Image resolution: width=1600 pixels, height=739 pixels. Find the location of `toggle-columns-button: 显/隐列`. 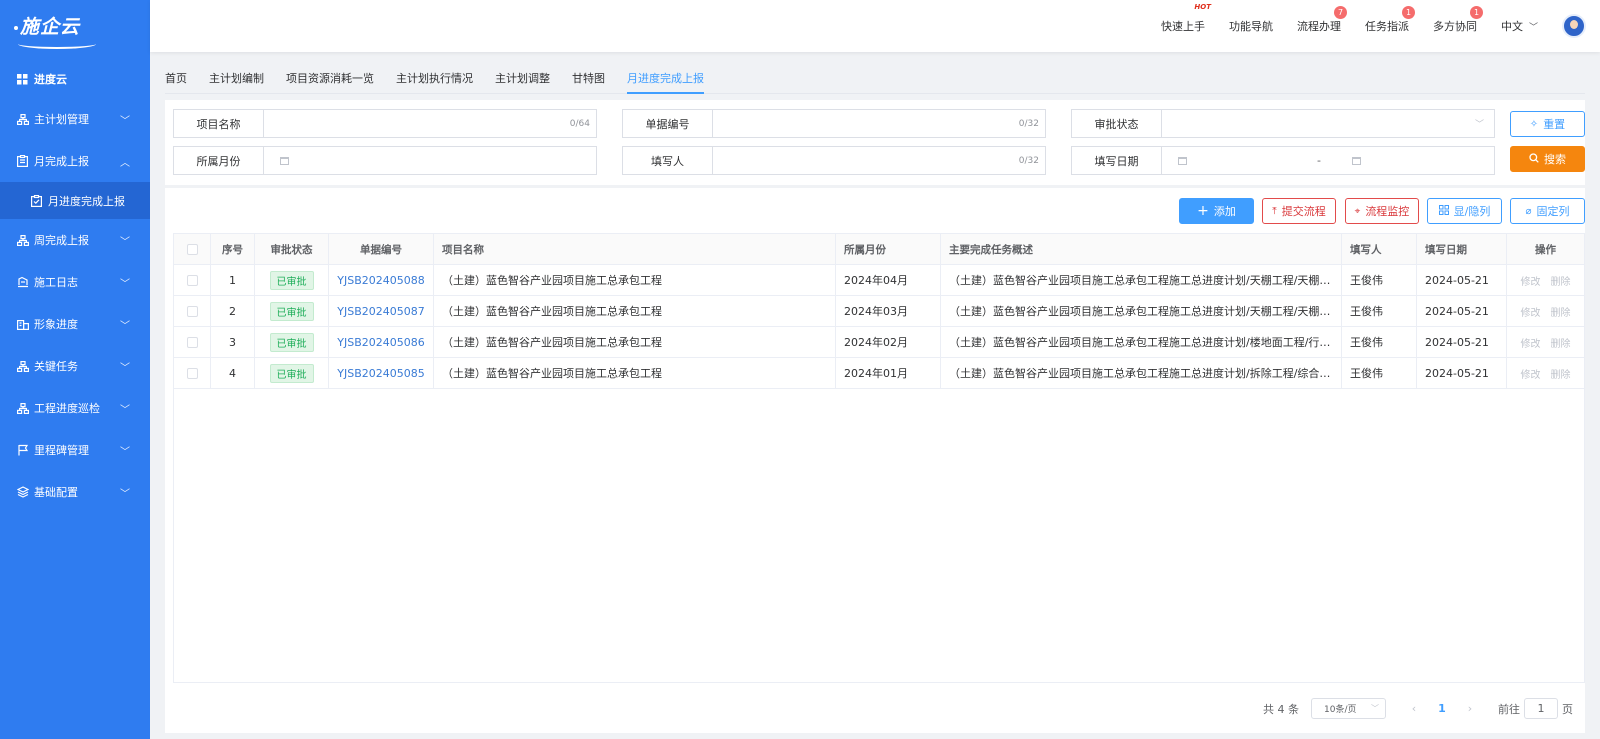

toggle-columns-button: 显/隐列 is located at coordinates (1464, 211).